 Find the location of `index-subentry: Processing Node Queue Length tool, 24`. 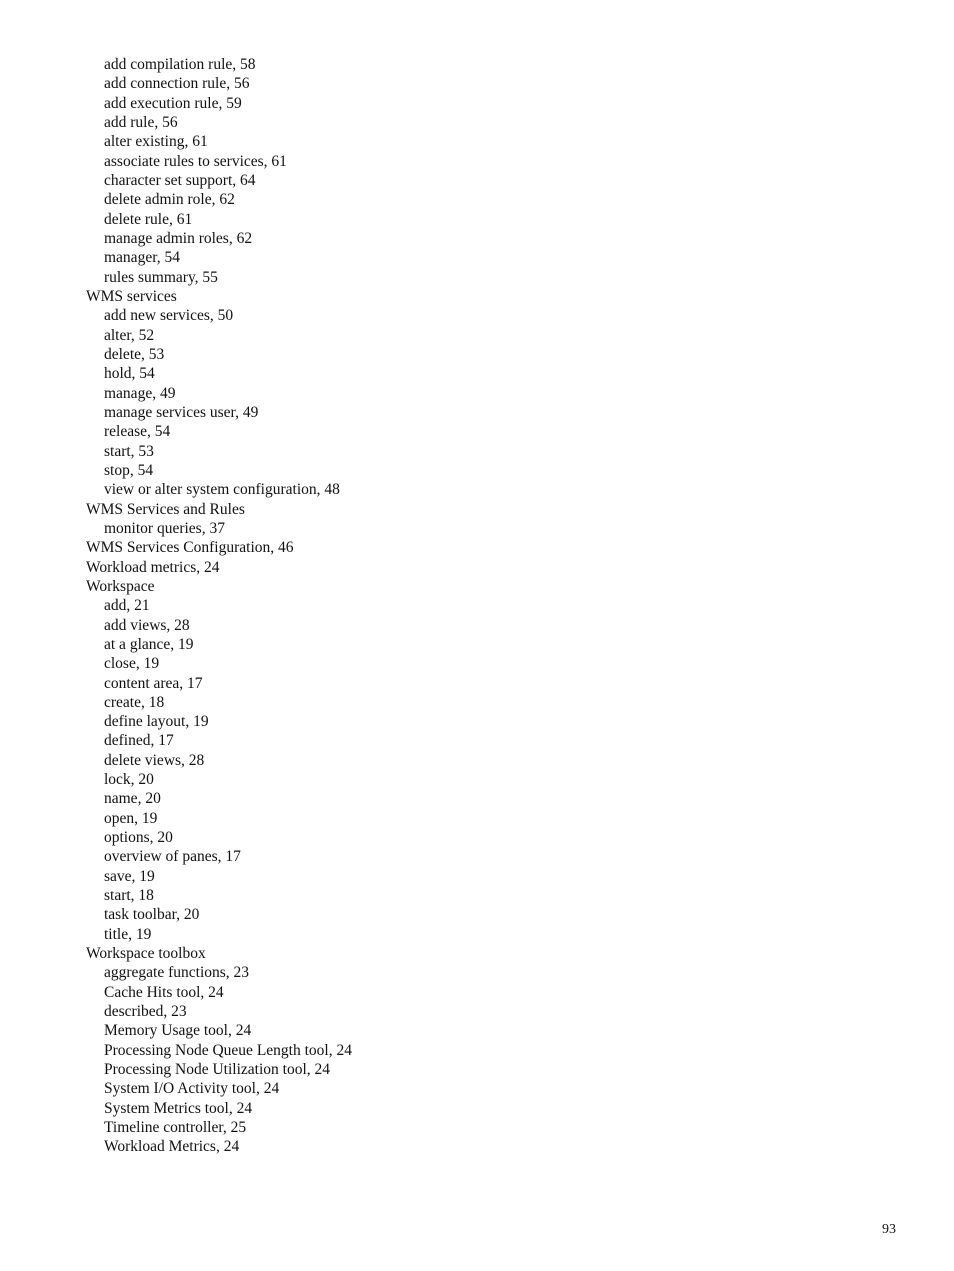

index-subentry: Processing Node Queue Length tool, 24 is located at coordinates (228, 1050).